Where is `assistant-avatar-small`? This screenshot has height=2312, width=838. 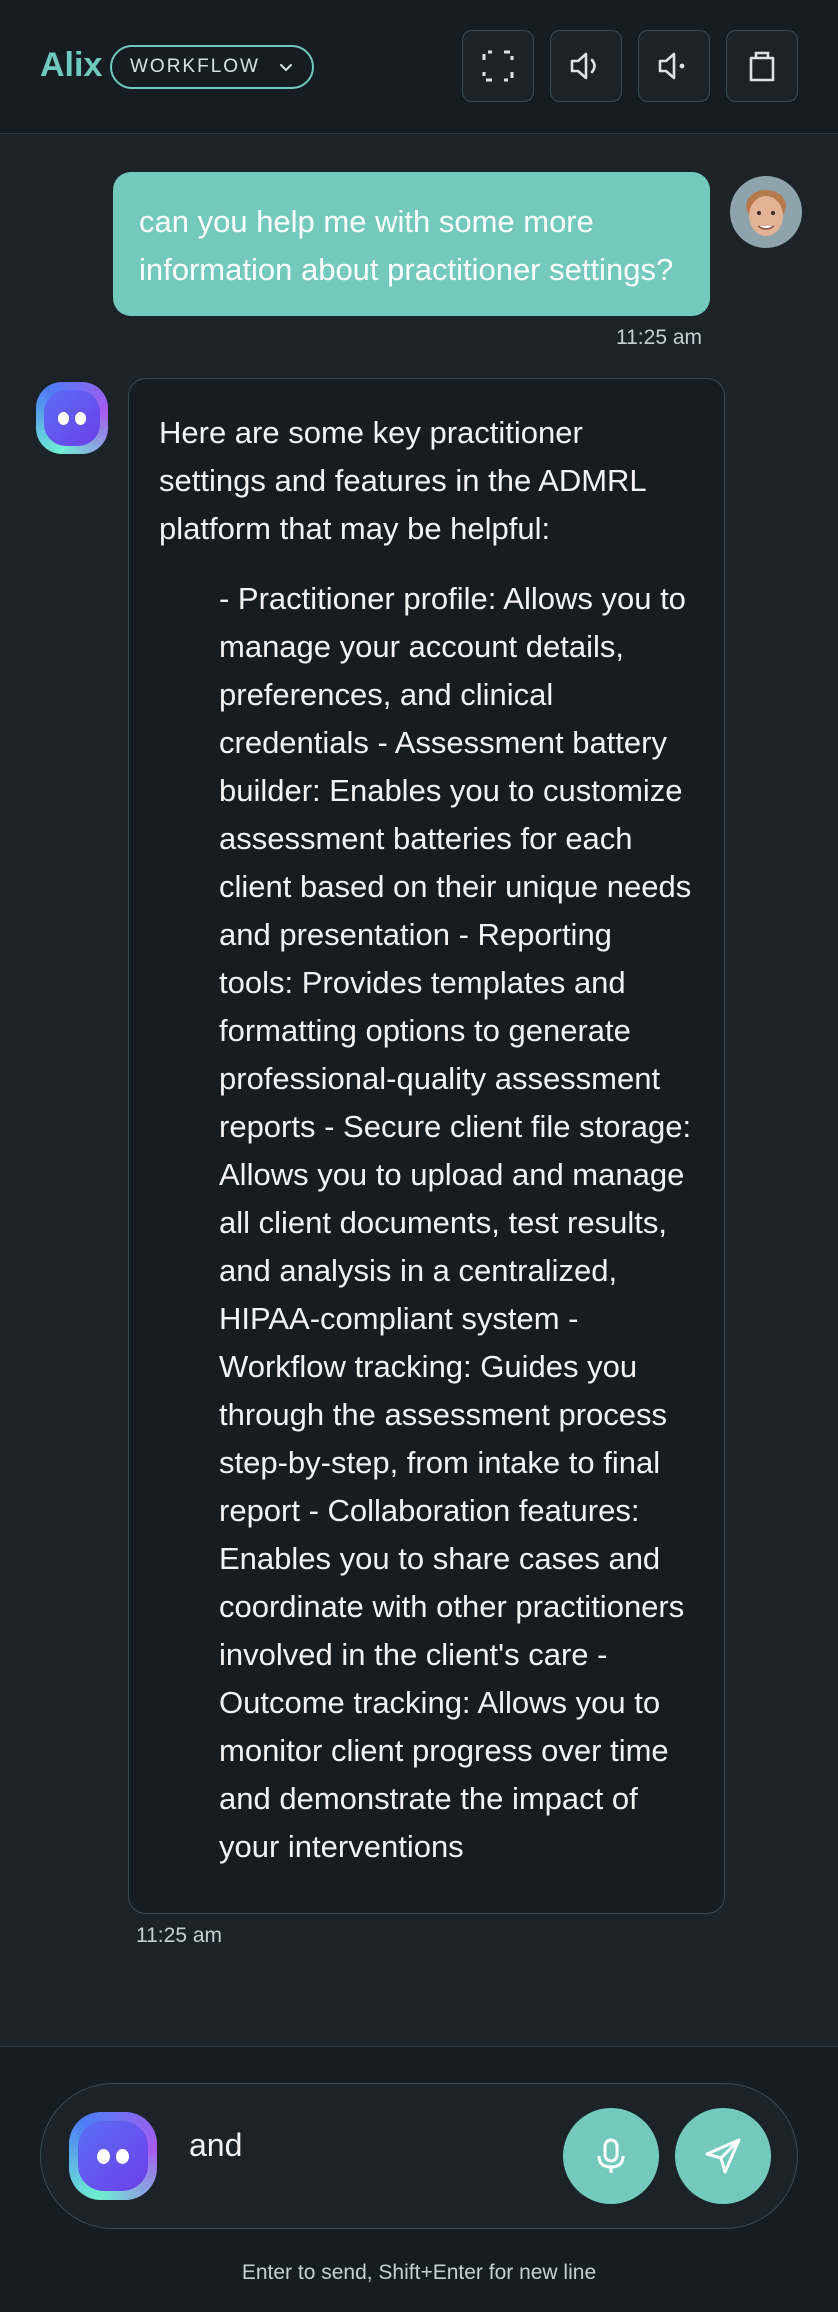
assistant-avatar-small is located at coordinates (113, 2156).